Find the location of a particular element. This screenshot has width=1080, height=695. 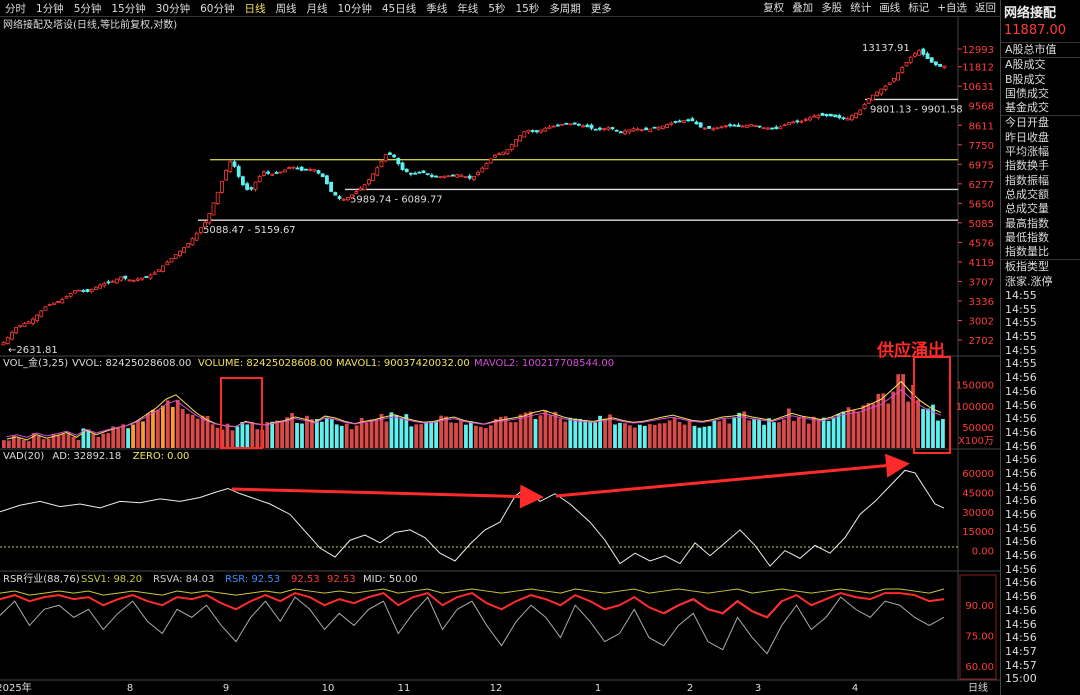

volume-legend-3: MAVOL2: 100217708544.00 is located at coordinates (544, 363).